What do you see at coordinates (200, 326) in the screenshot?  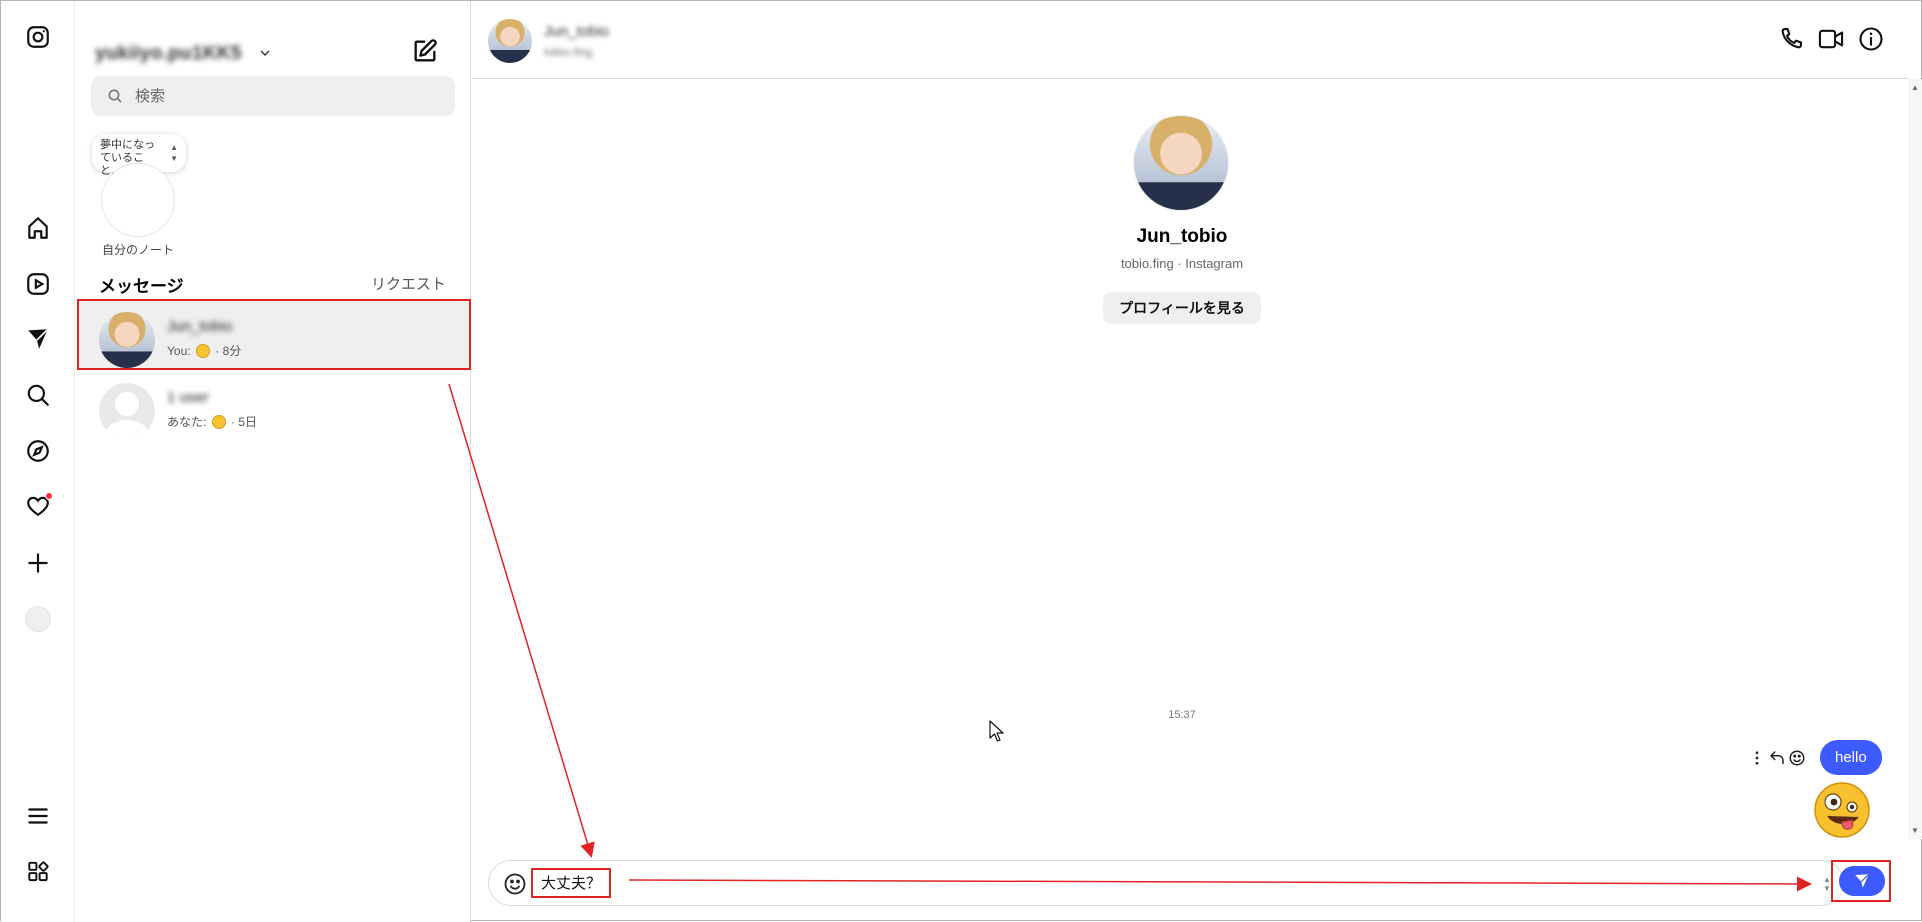 I see `thread-name: Jun_tobio` at bounding box center [200, 326].